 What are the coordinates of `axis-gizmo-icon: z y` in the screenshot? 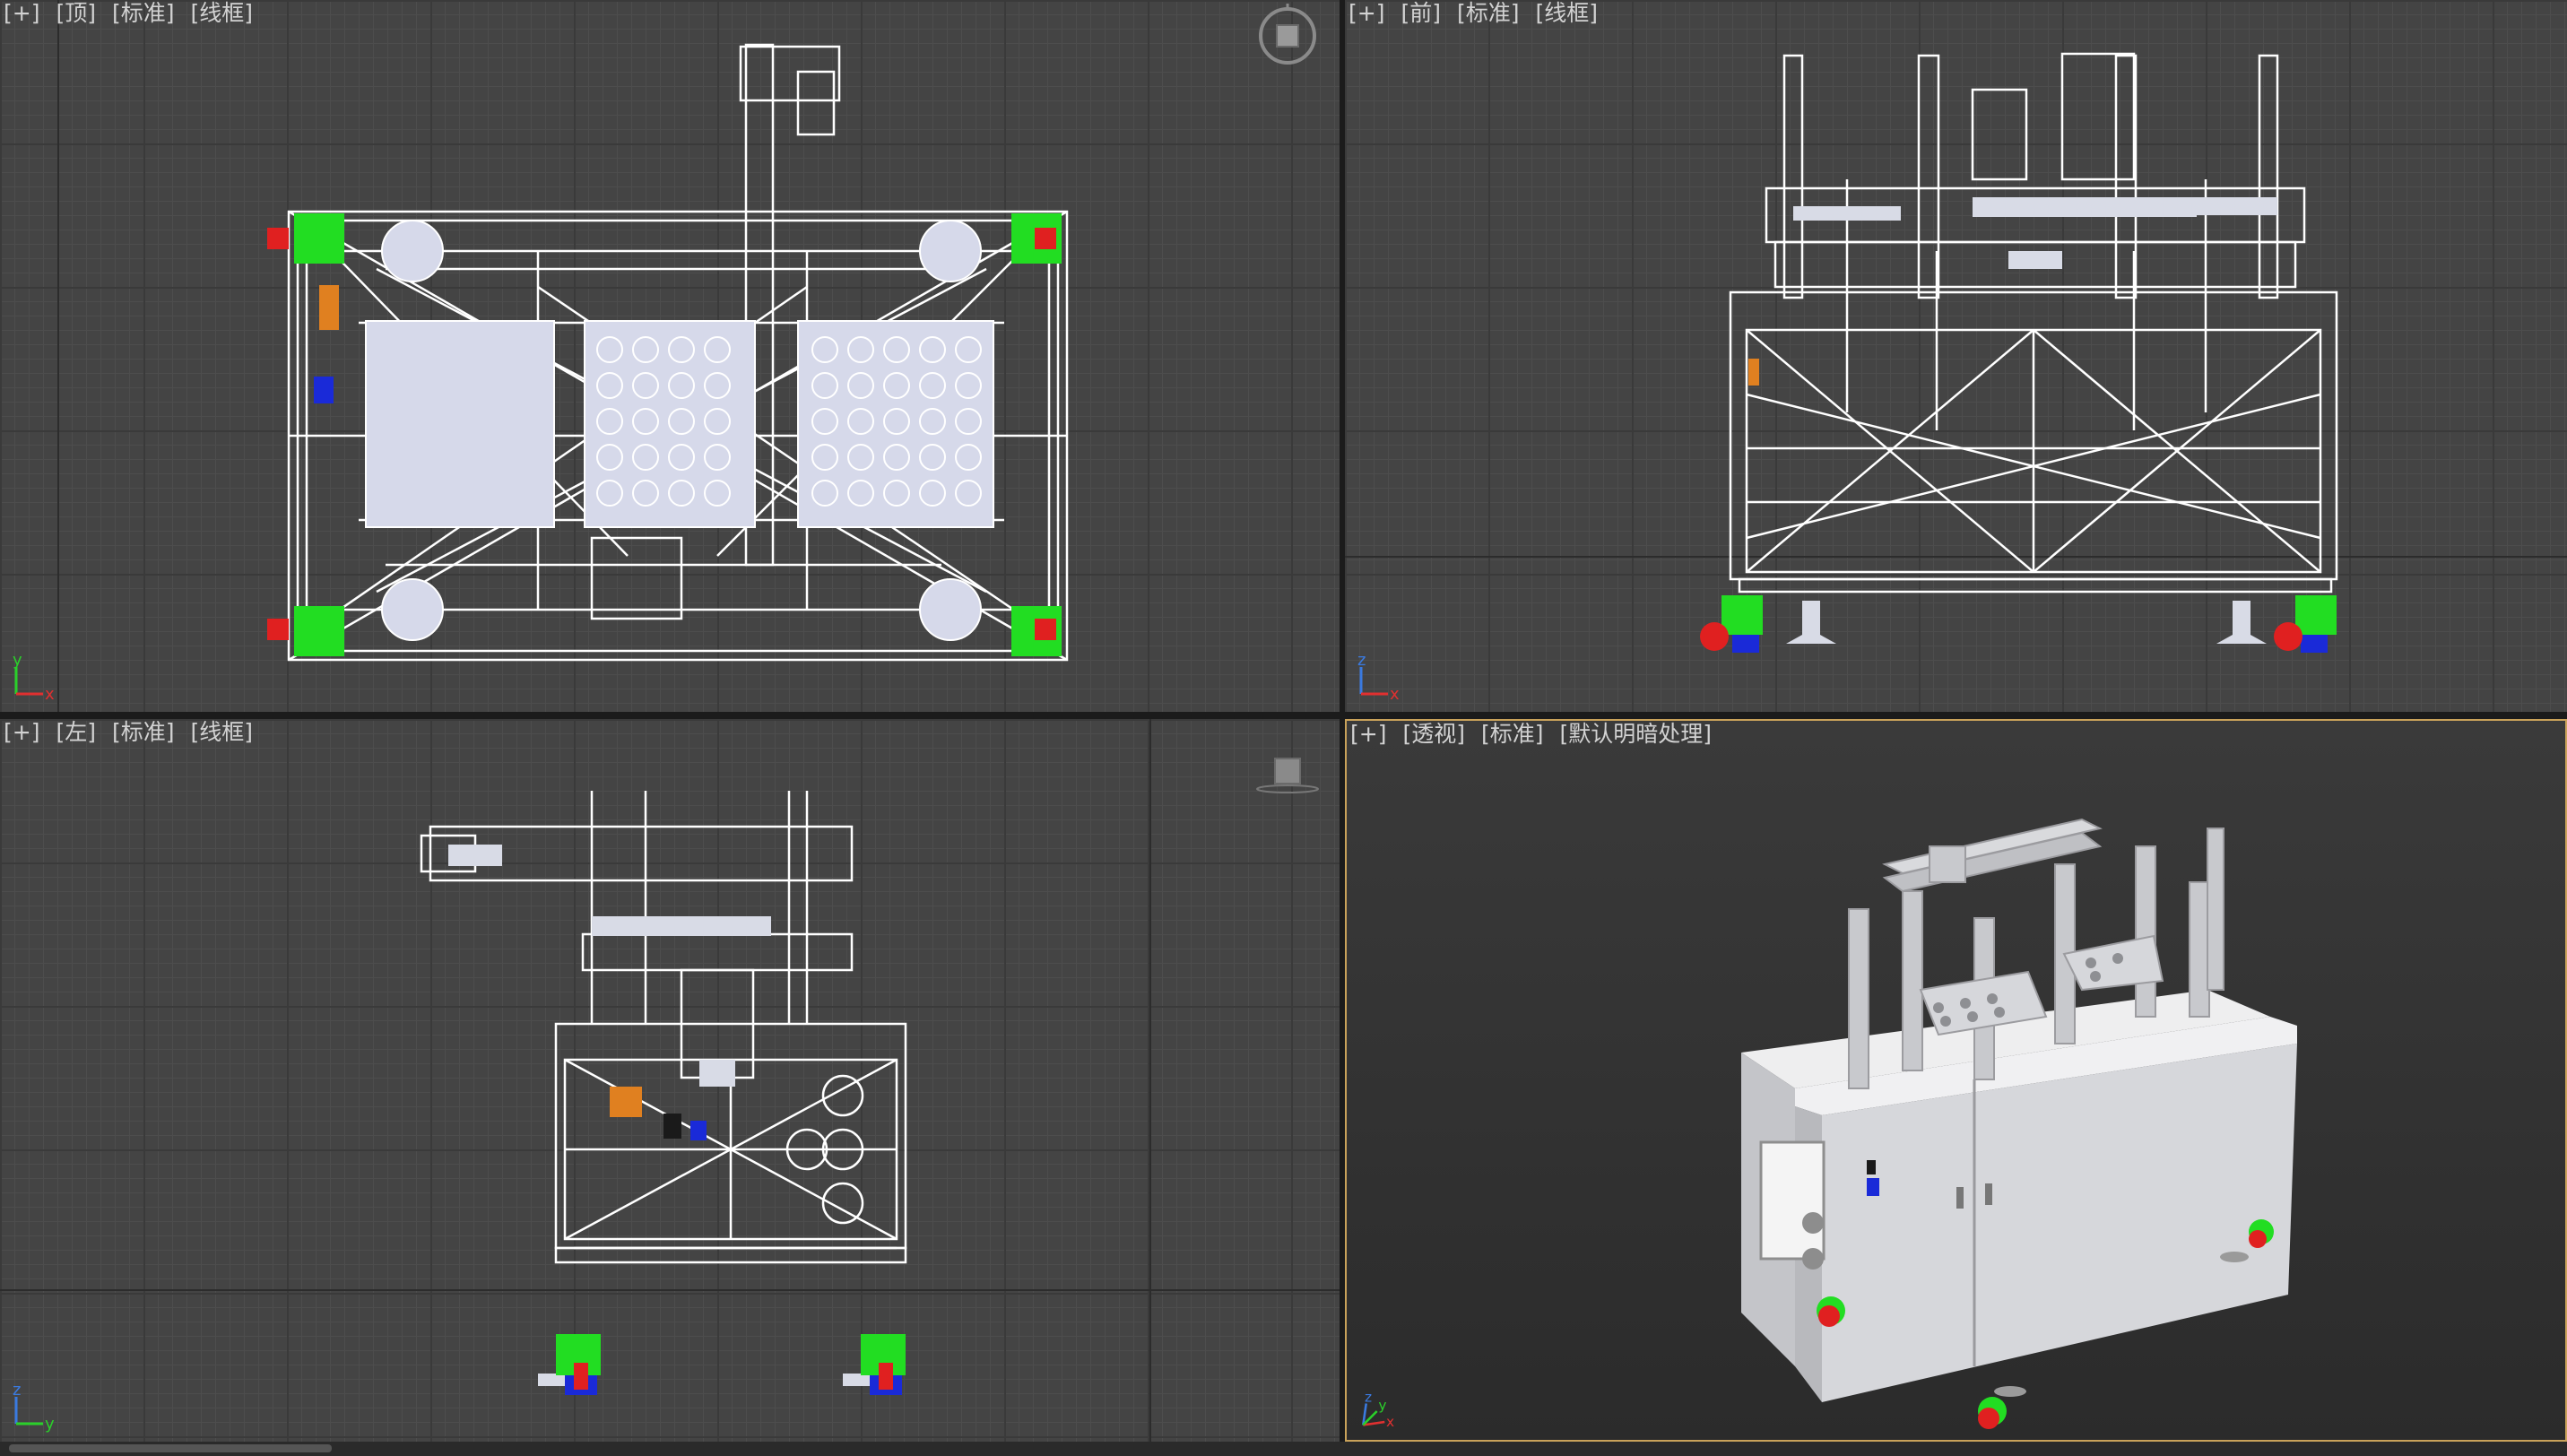 It's located at (34, 1407).